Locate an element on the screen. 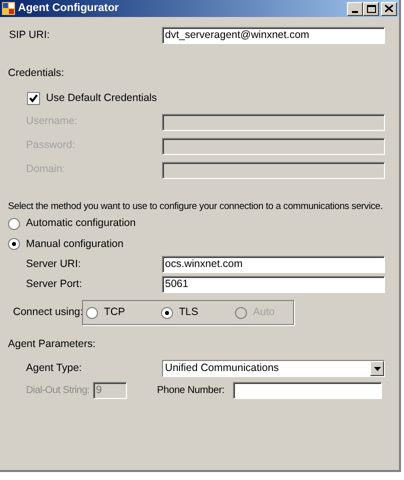 This screenshot has width=404, height=480. radio-label: TCP is located at coordinates (114, 312).